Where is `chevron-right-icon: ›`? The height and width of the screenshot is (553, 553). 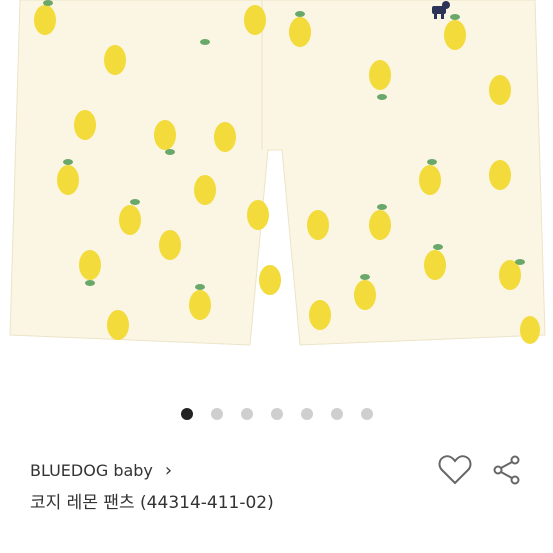 chevron-right-icon: › is located at coordinates (168, 470).